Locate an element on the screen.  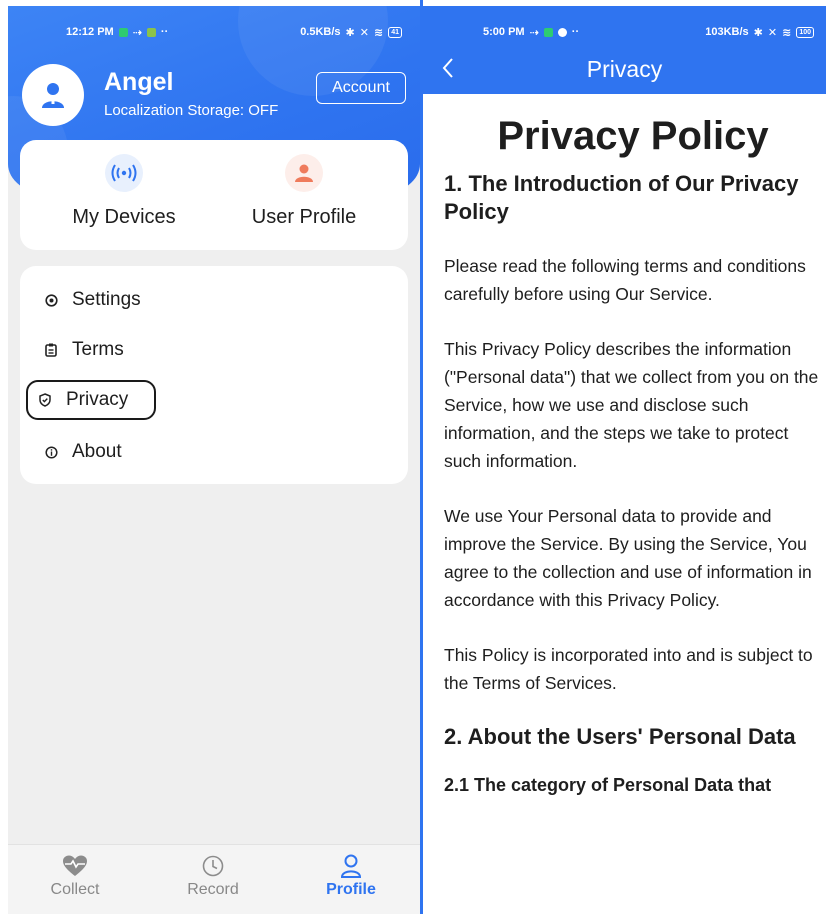
section-heading: 2. About the Users' Personal Data is located at coordinates (620, 736).